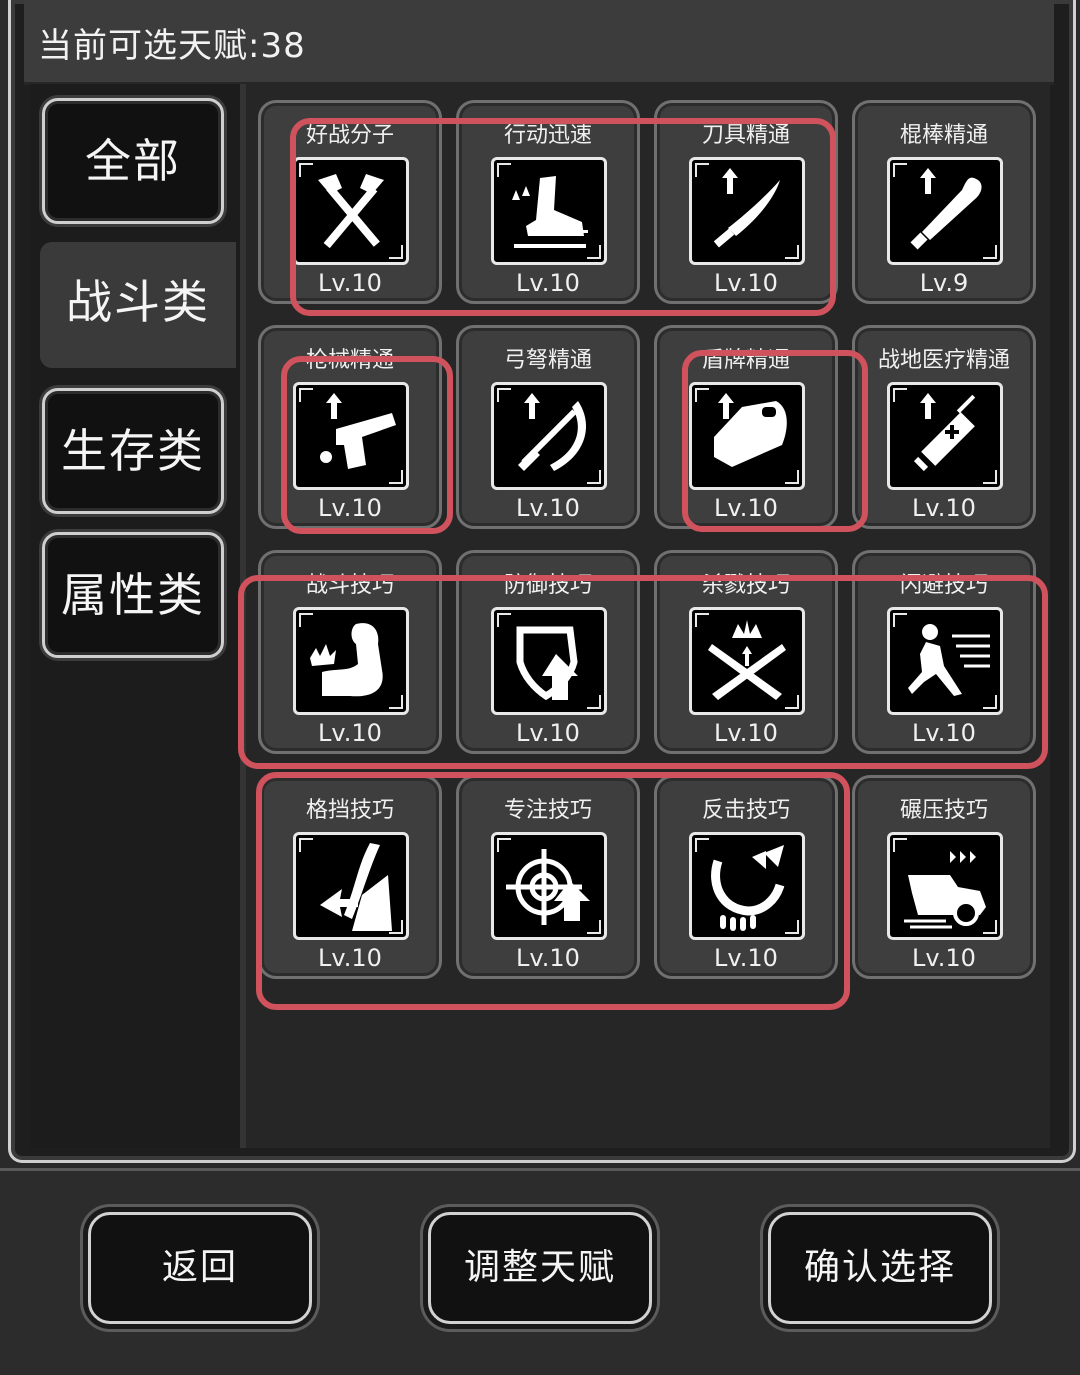  Describe the element at coordinates (747, 886) in the screenshot. I see `counter-claw-icon` at that location.